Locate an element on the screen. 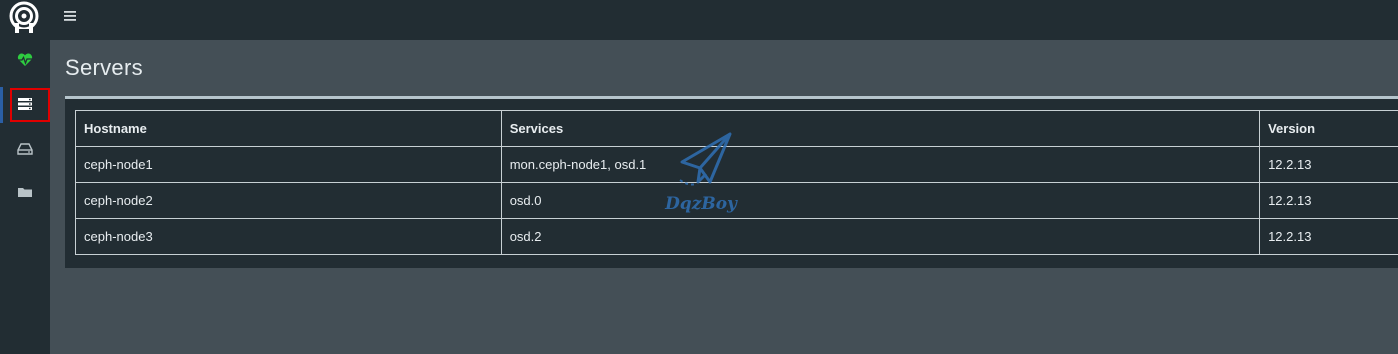 This screenshot has height=354, width=1398. folder-icon is located at coordinates (25, 192).